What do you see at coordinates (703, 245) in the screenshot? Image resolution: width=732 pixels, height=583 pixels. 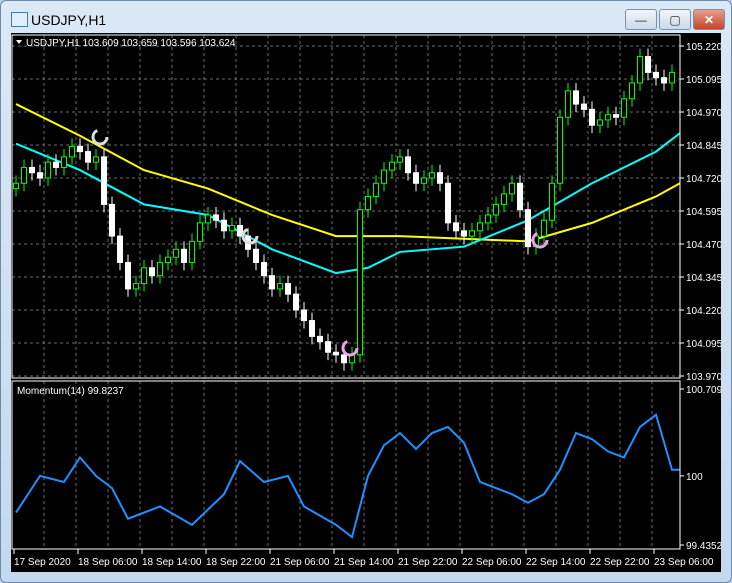 I see `price-axis-label: 104.470` at bounding box center [703, 245].